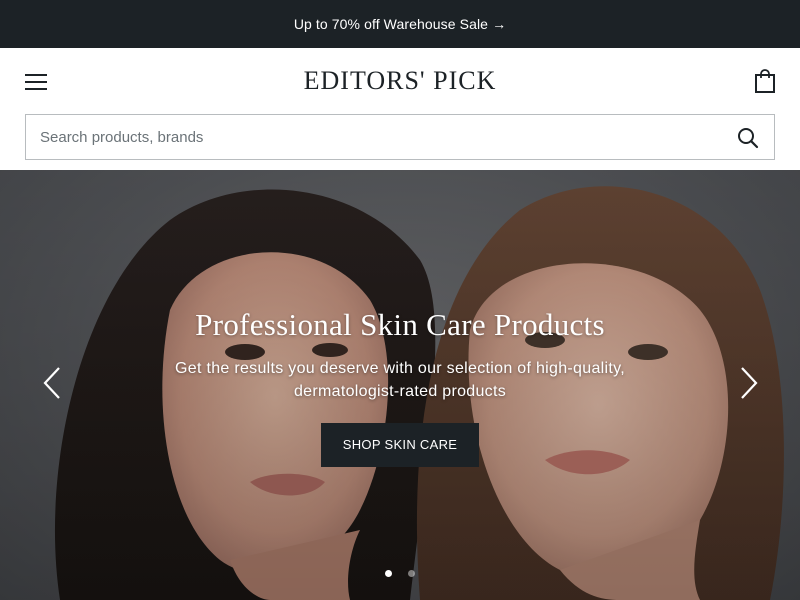  I want to click on search-icon, so click(748, 138).